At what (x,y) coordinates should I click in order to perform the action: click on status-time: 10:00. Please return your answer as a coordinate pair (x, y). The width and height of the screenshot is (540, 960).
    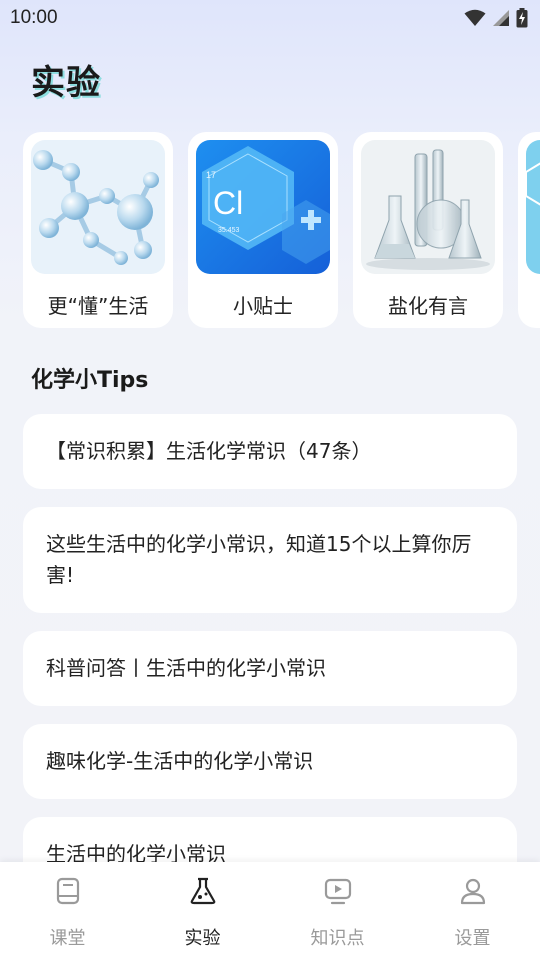
    Looking at the image, I should click on (34, 17).